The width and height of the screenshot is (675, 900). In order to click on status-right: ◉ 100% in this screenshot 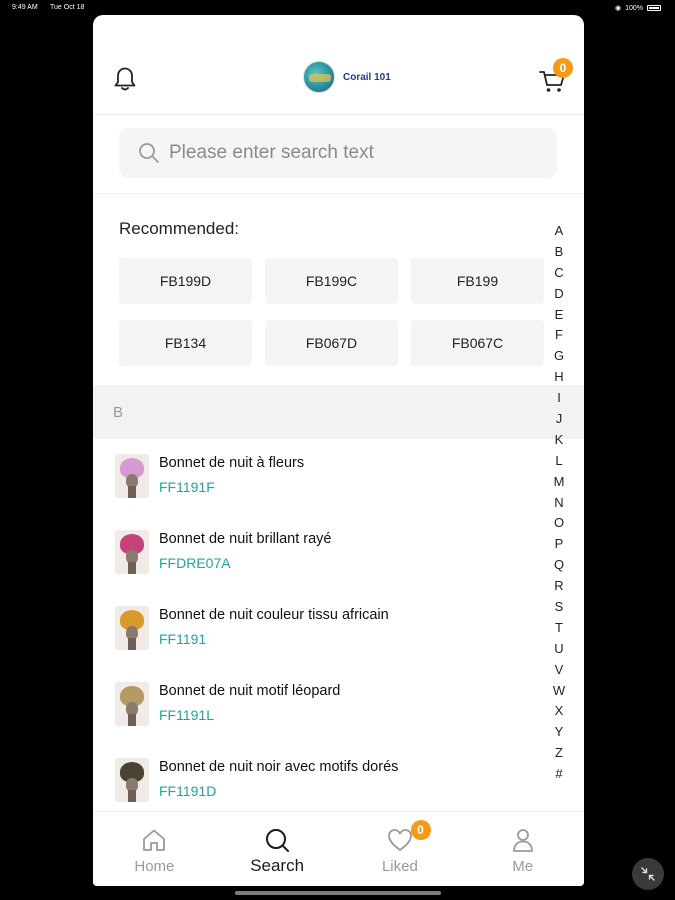, I will do `click(638, 8)`.